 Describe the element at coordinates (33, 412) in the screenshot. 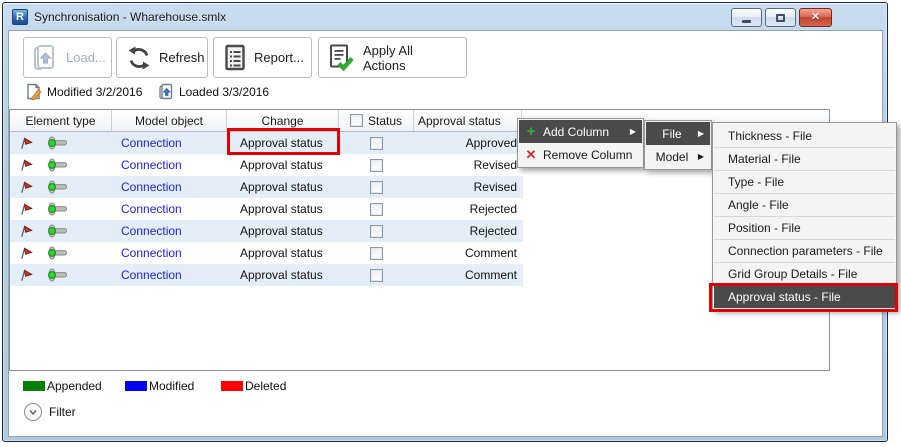

I see `filter-expand-button` at that location.